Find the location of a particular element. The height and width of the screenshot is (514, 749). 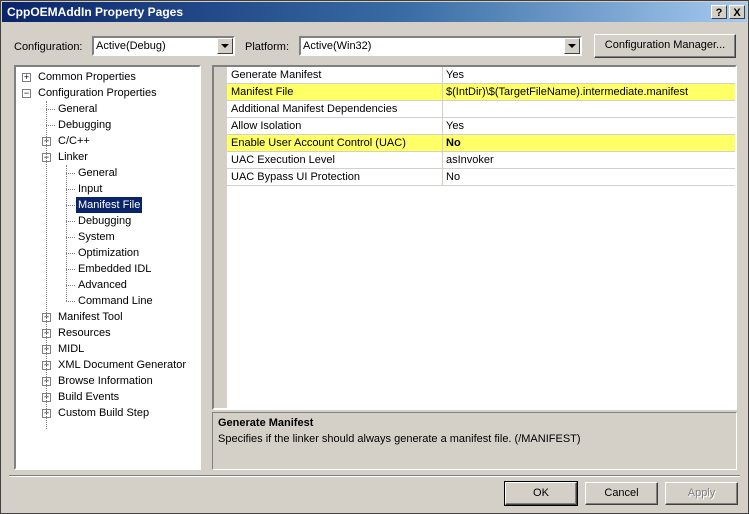

footer-divider is located at coordinates (374, 476).